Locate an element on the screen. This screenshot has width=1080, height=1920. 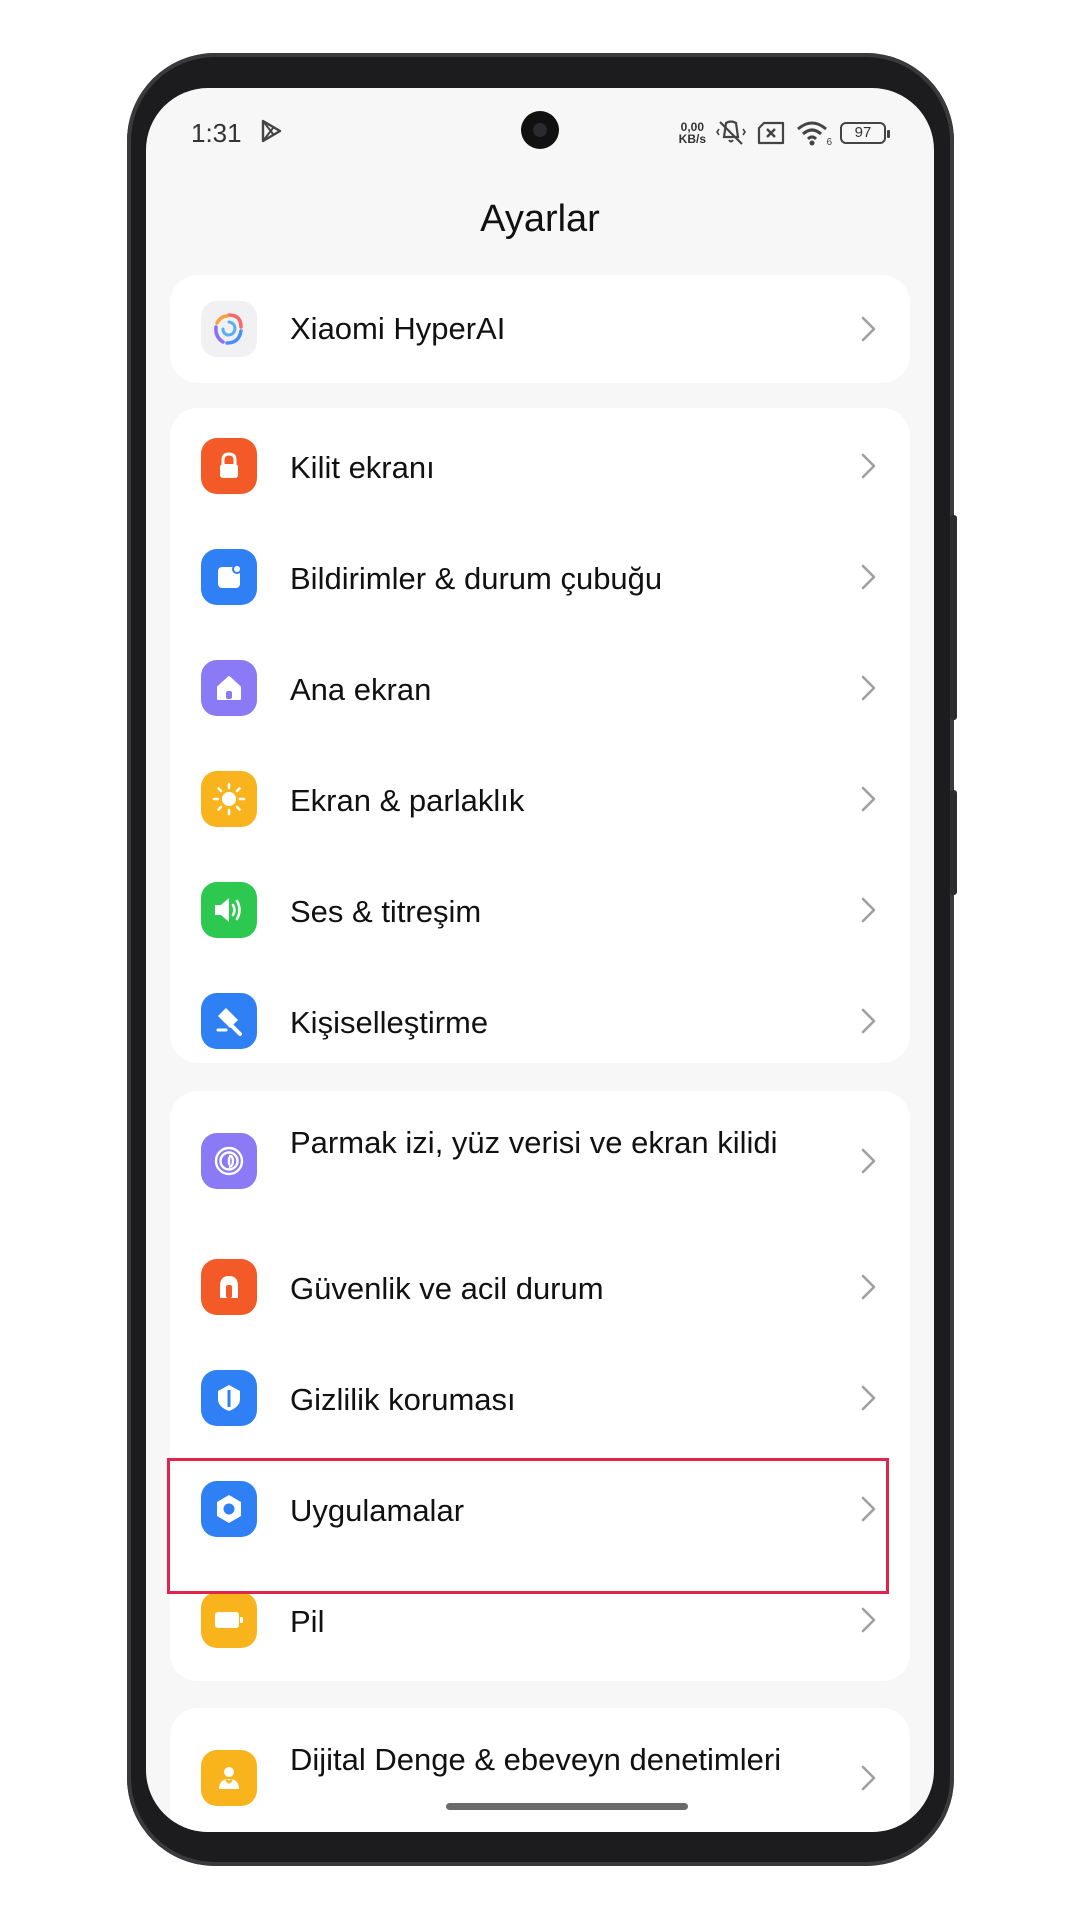
status-icons: 0,00 KB/s 6 97 is located at coordinates (784, 133).